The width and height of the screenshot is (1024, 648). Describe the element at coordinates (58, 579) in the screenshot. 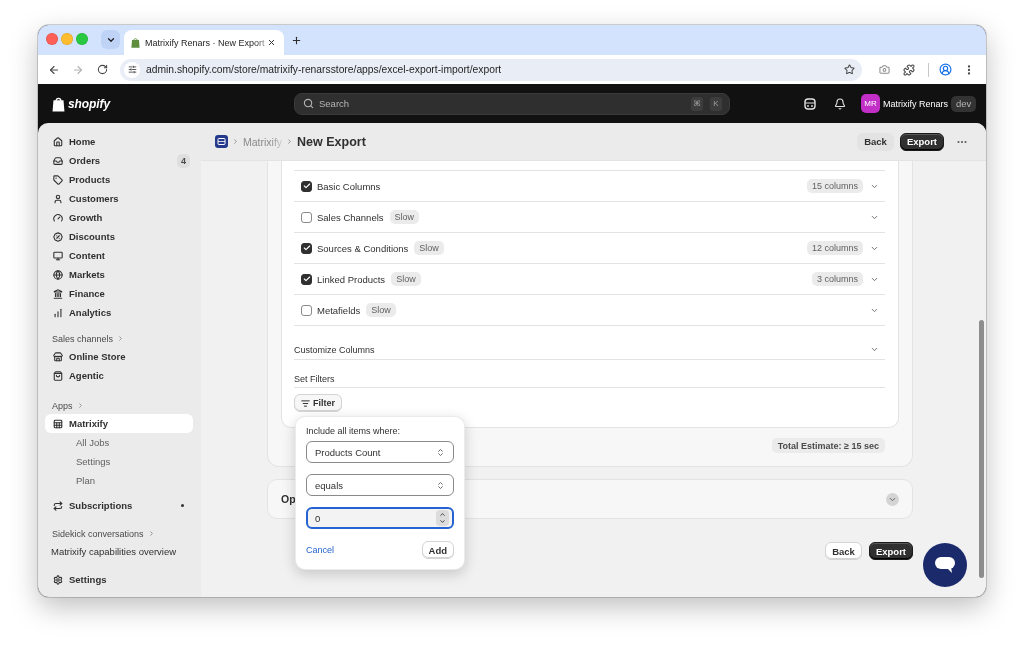

I see `settings-icon` at that location.